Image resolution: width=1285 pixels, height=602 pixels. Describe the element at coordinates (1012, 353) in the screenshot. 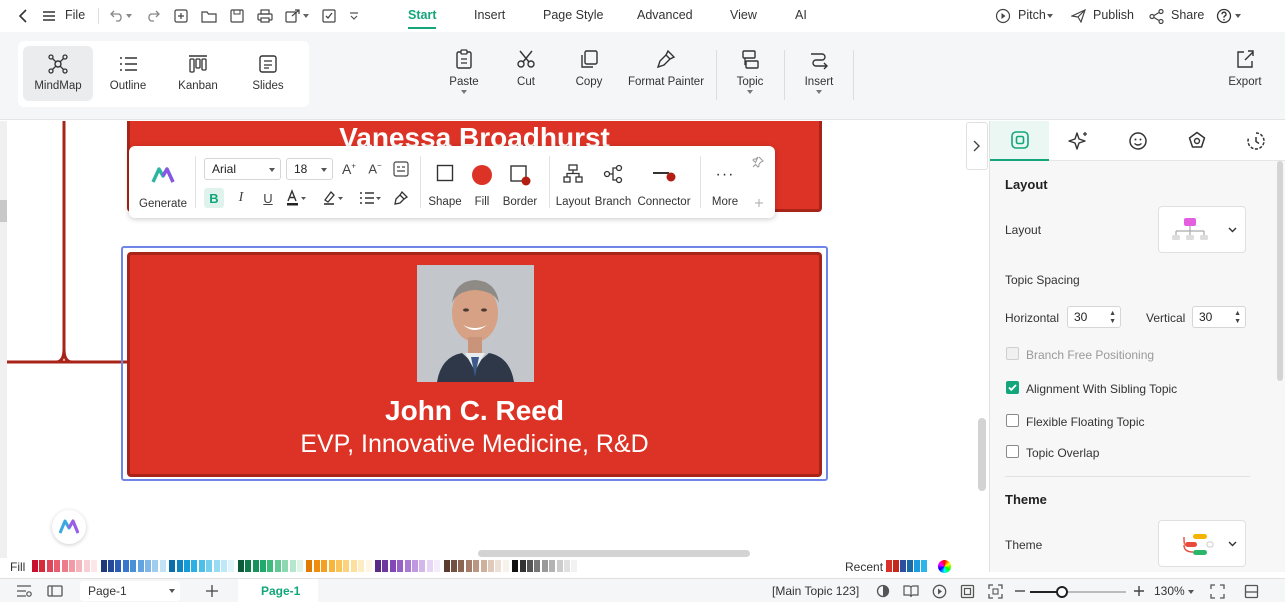

I see `branch-free-positioning-checkbox` at that location.